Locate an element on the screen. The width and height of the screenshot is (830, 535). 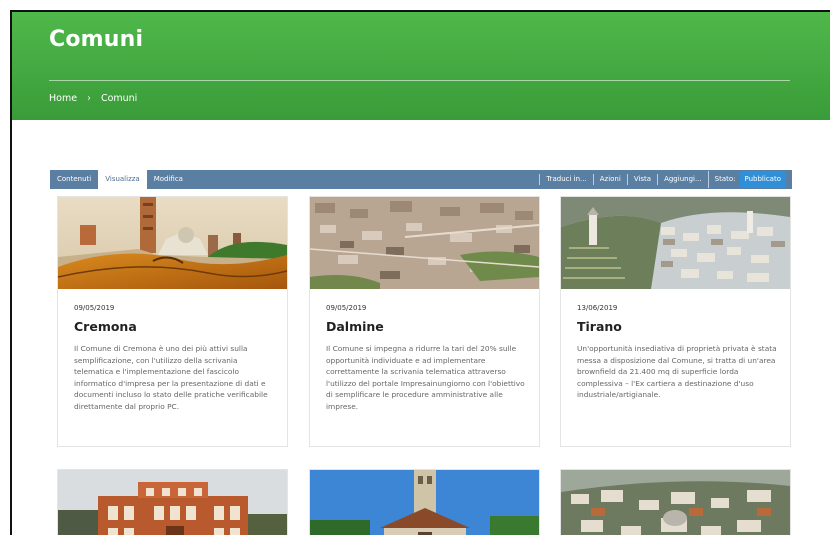
dalmine-image is located at coordinates (424, 243).